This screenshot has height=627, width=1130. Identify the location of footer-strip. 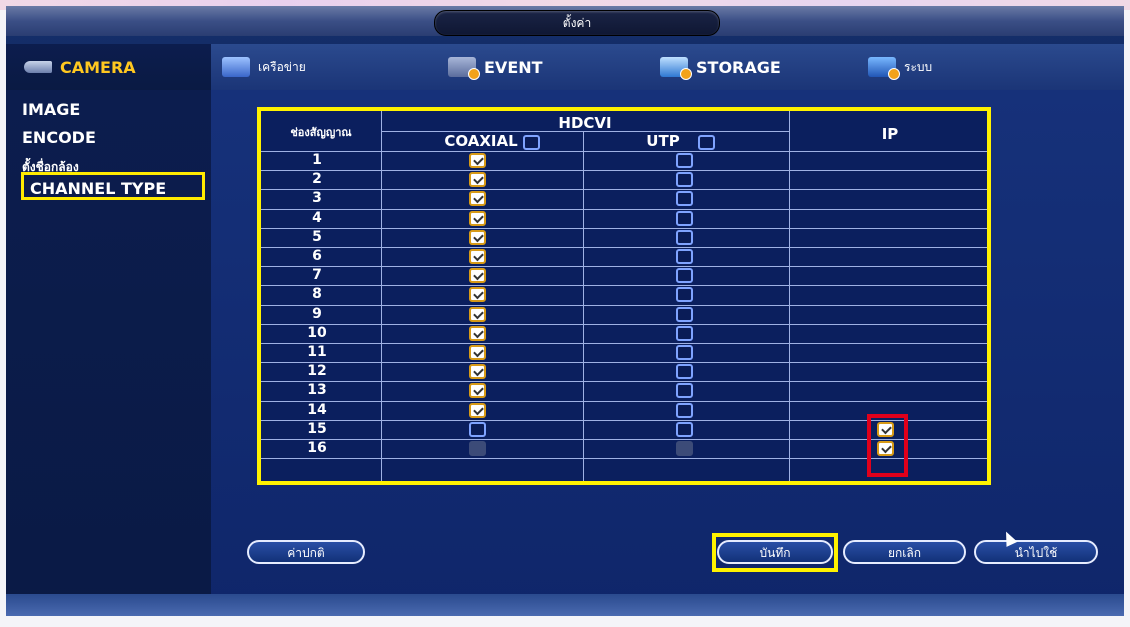
(565, 605).